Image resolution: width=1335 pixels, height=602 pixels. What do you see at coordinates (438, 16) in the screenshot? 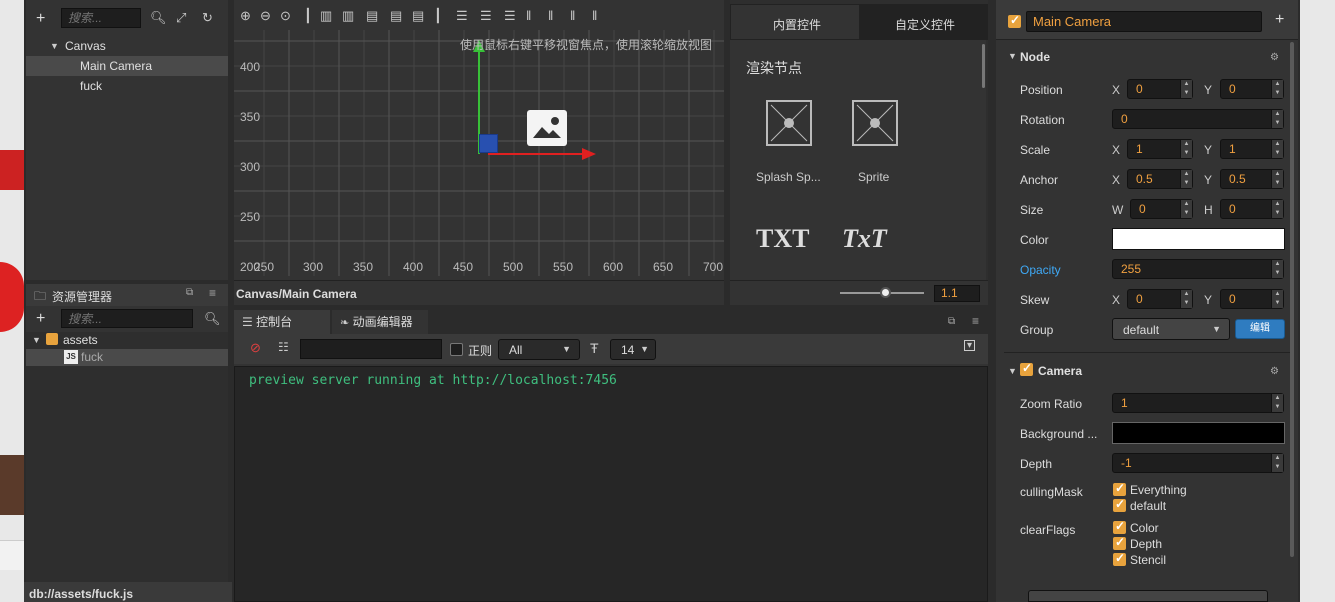
I see `distribute-icon: ┃` at bounding box center [438, 16].